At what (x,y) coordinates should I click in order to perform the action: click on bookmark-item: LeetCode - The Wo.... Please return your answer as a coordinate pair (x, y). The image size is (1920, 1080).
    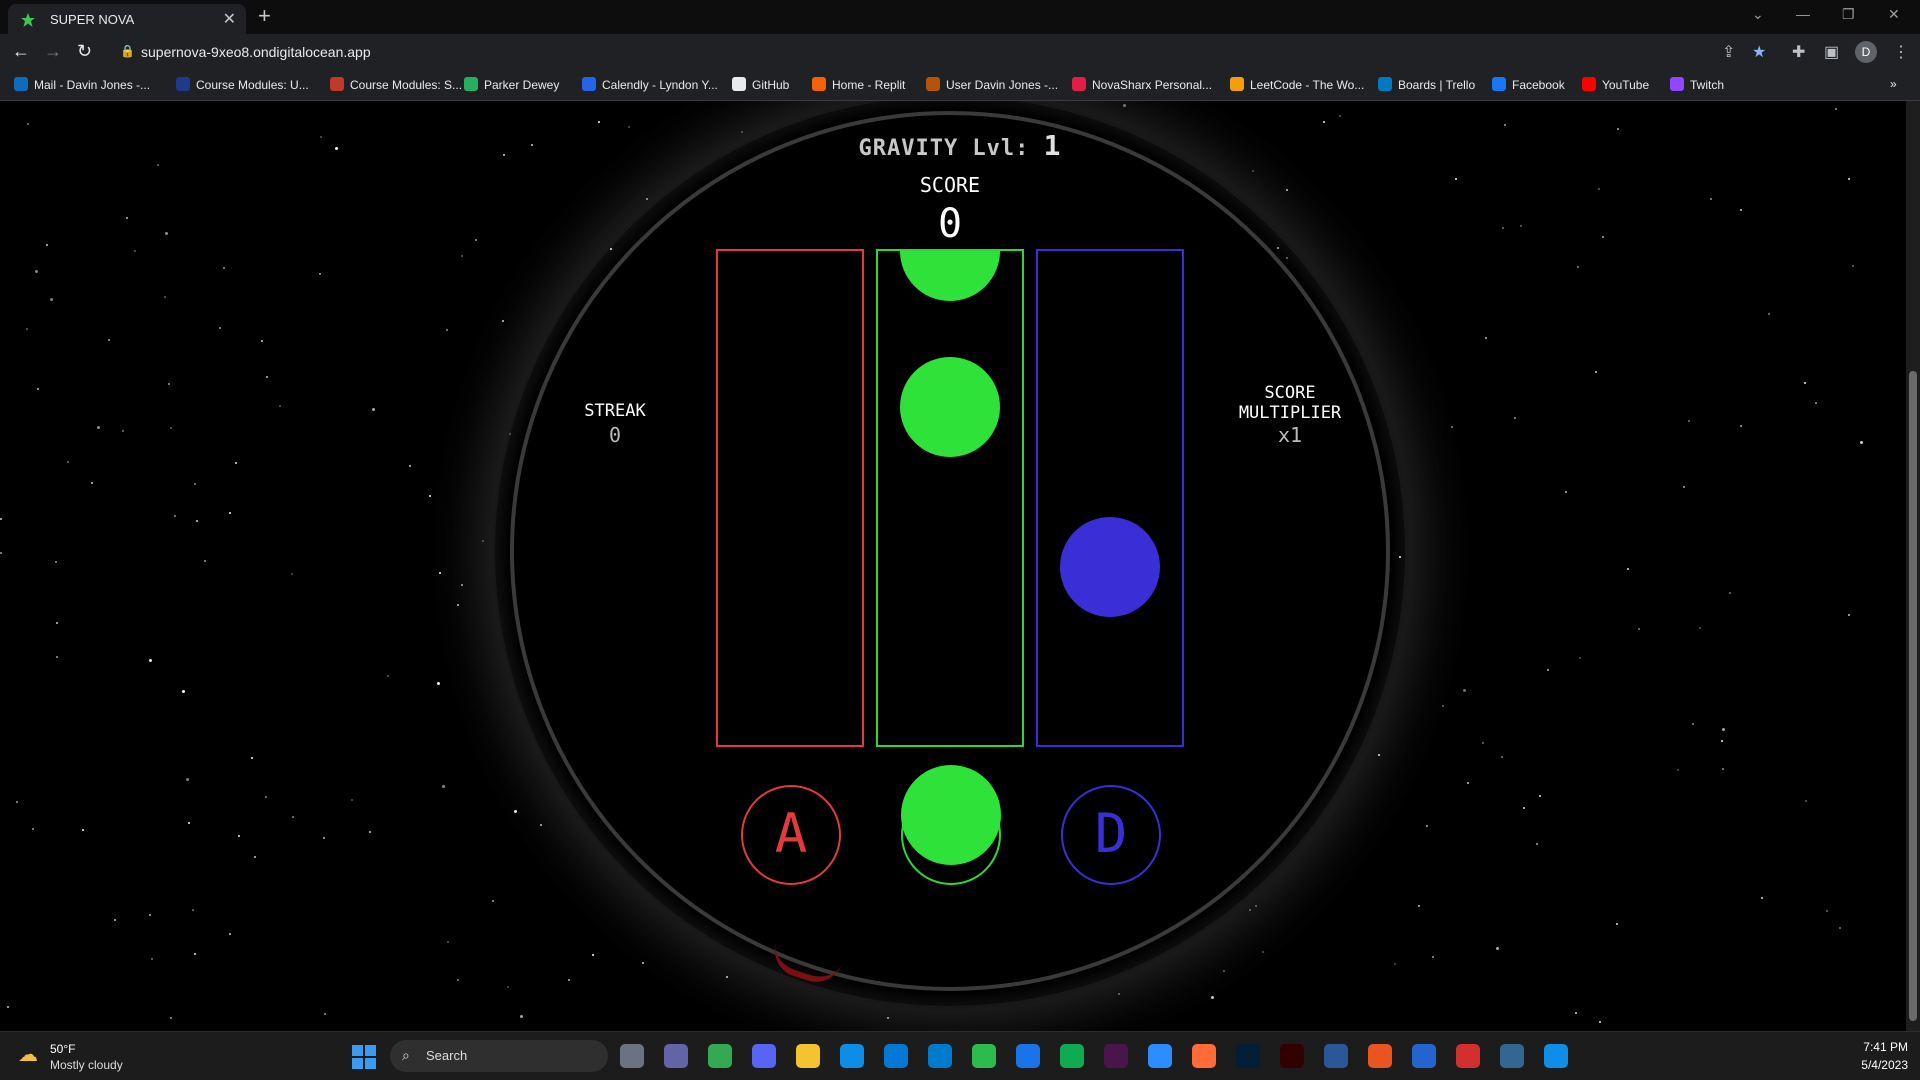
    Looking at the image, I should click on (1297, 84).